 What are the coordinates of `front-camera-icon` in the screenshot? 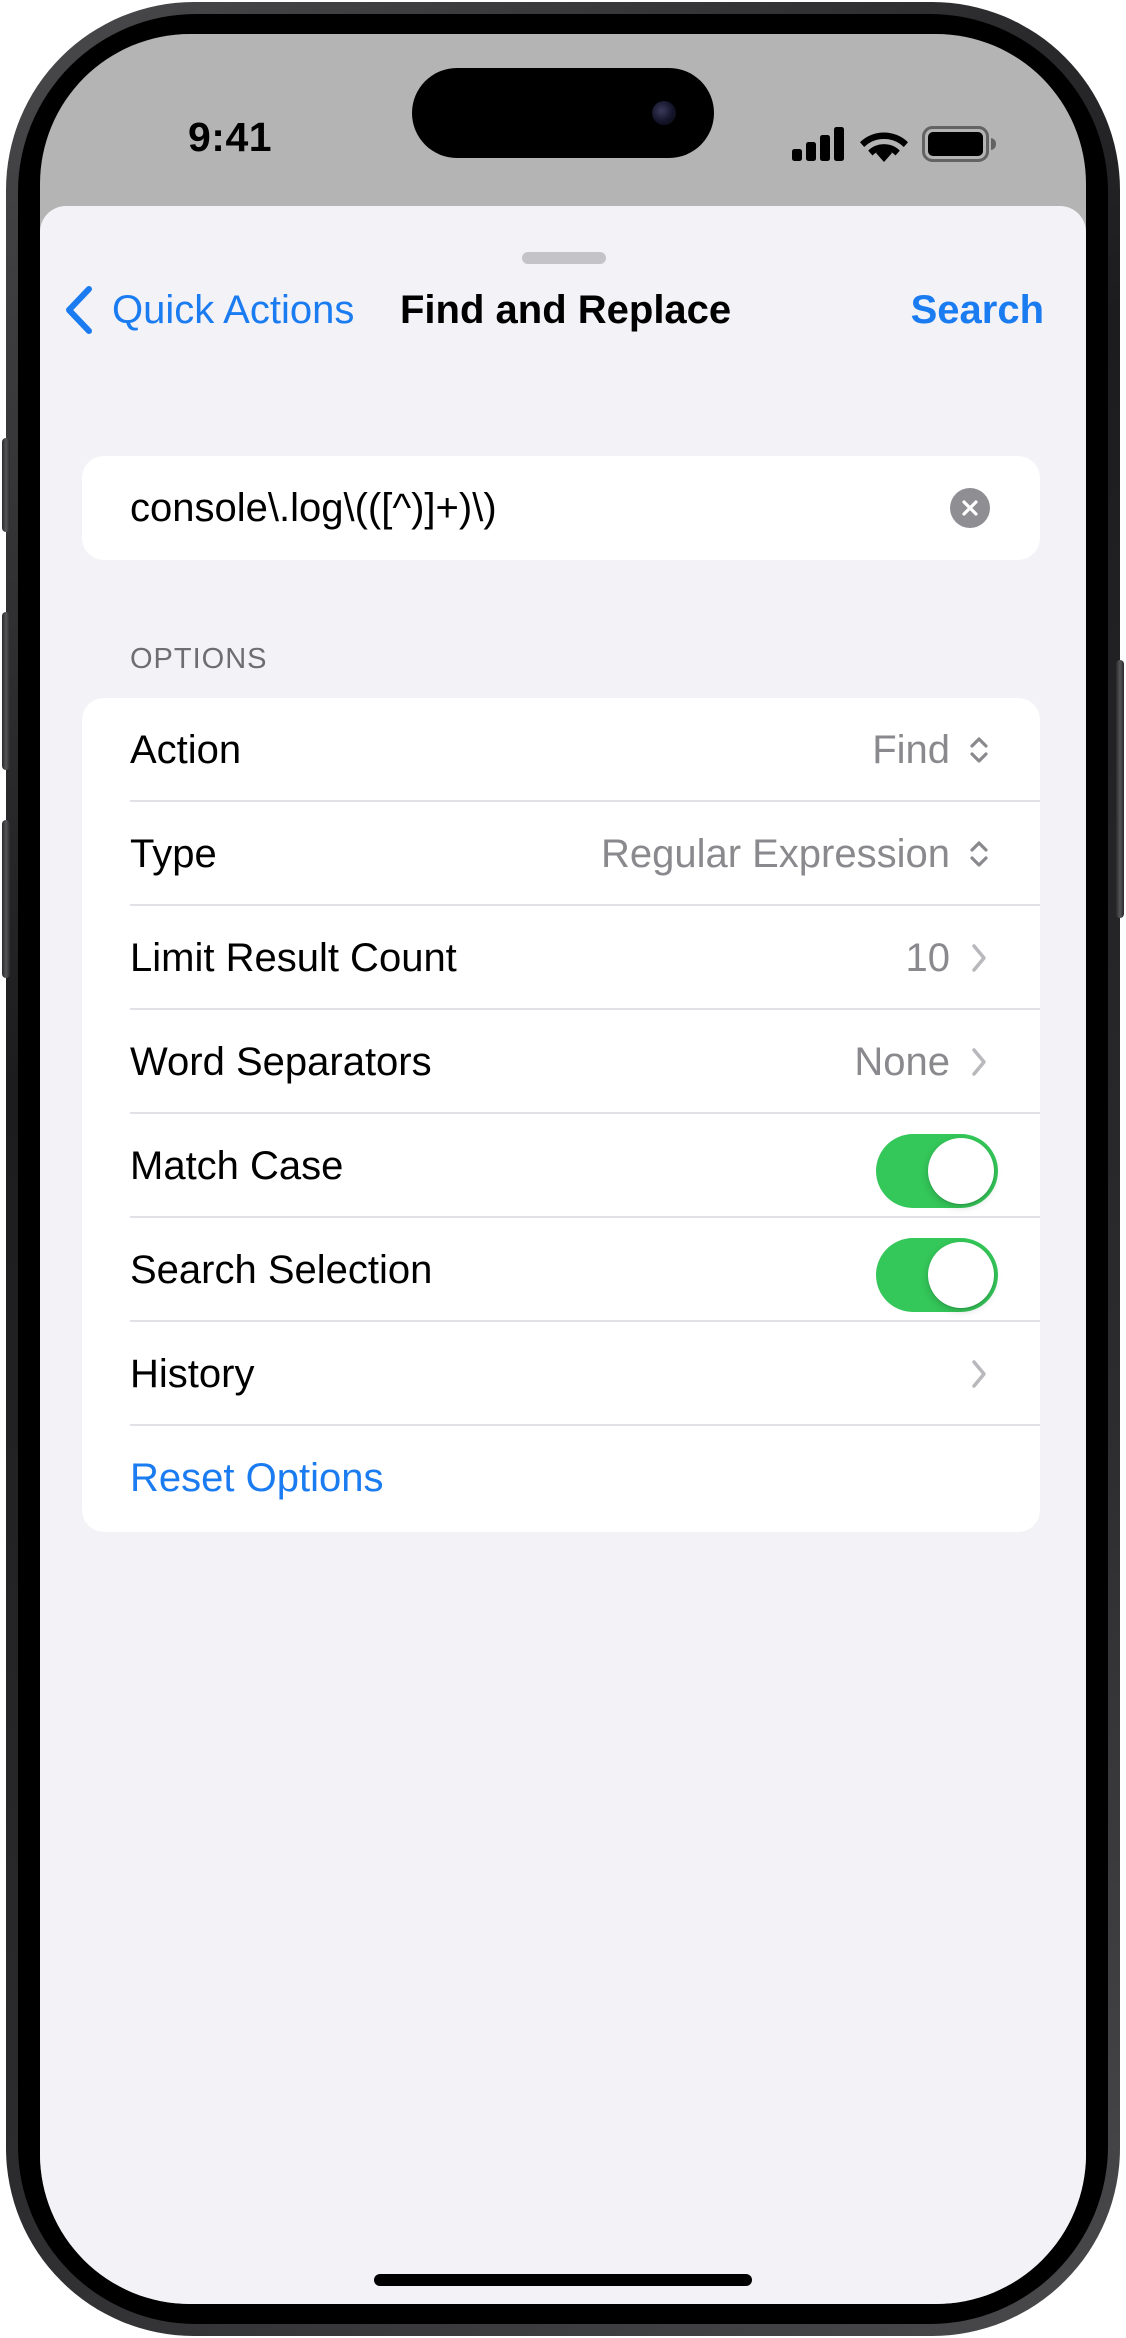 It's located at (664, 113).